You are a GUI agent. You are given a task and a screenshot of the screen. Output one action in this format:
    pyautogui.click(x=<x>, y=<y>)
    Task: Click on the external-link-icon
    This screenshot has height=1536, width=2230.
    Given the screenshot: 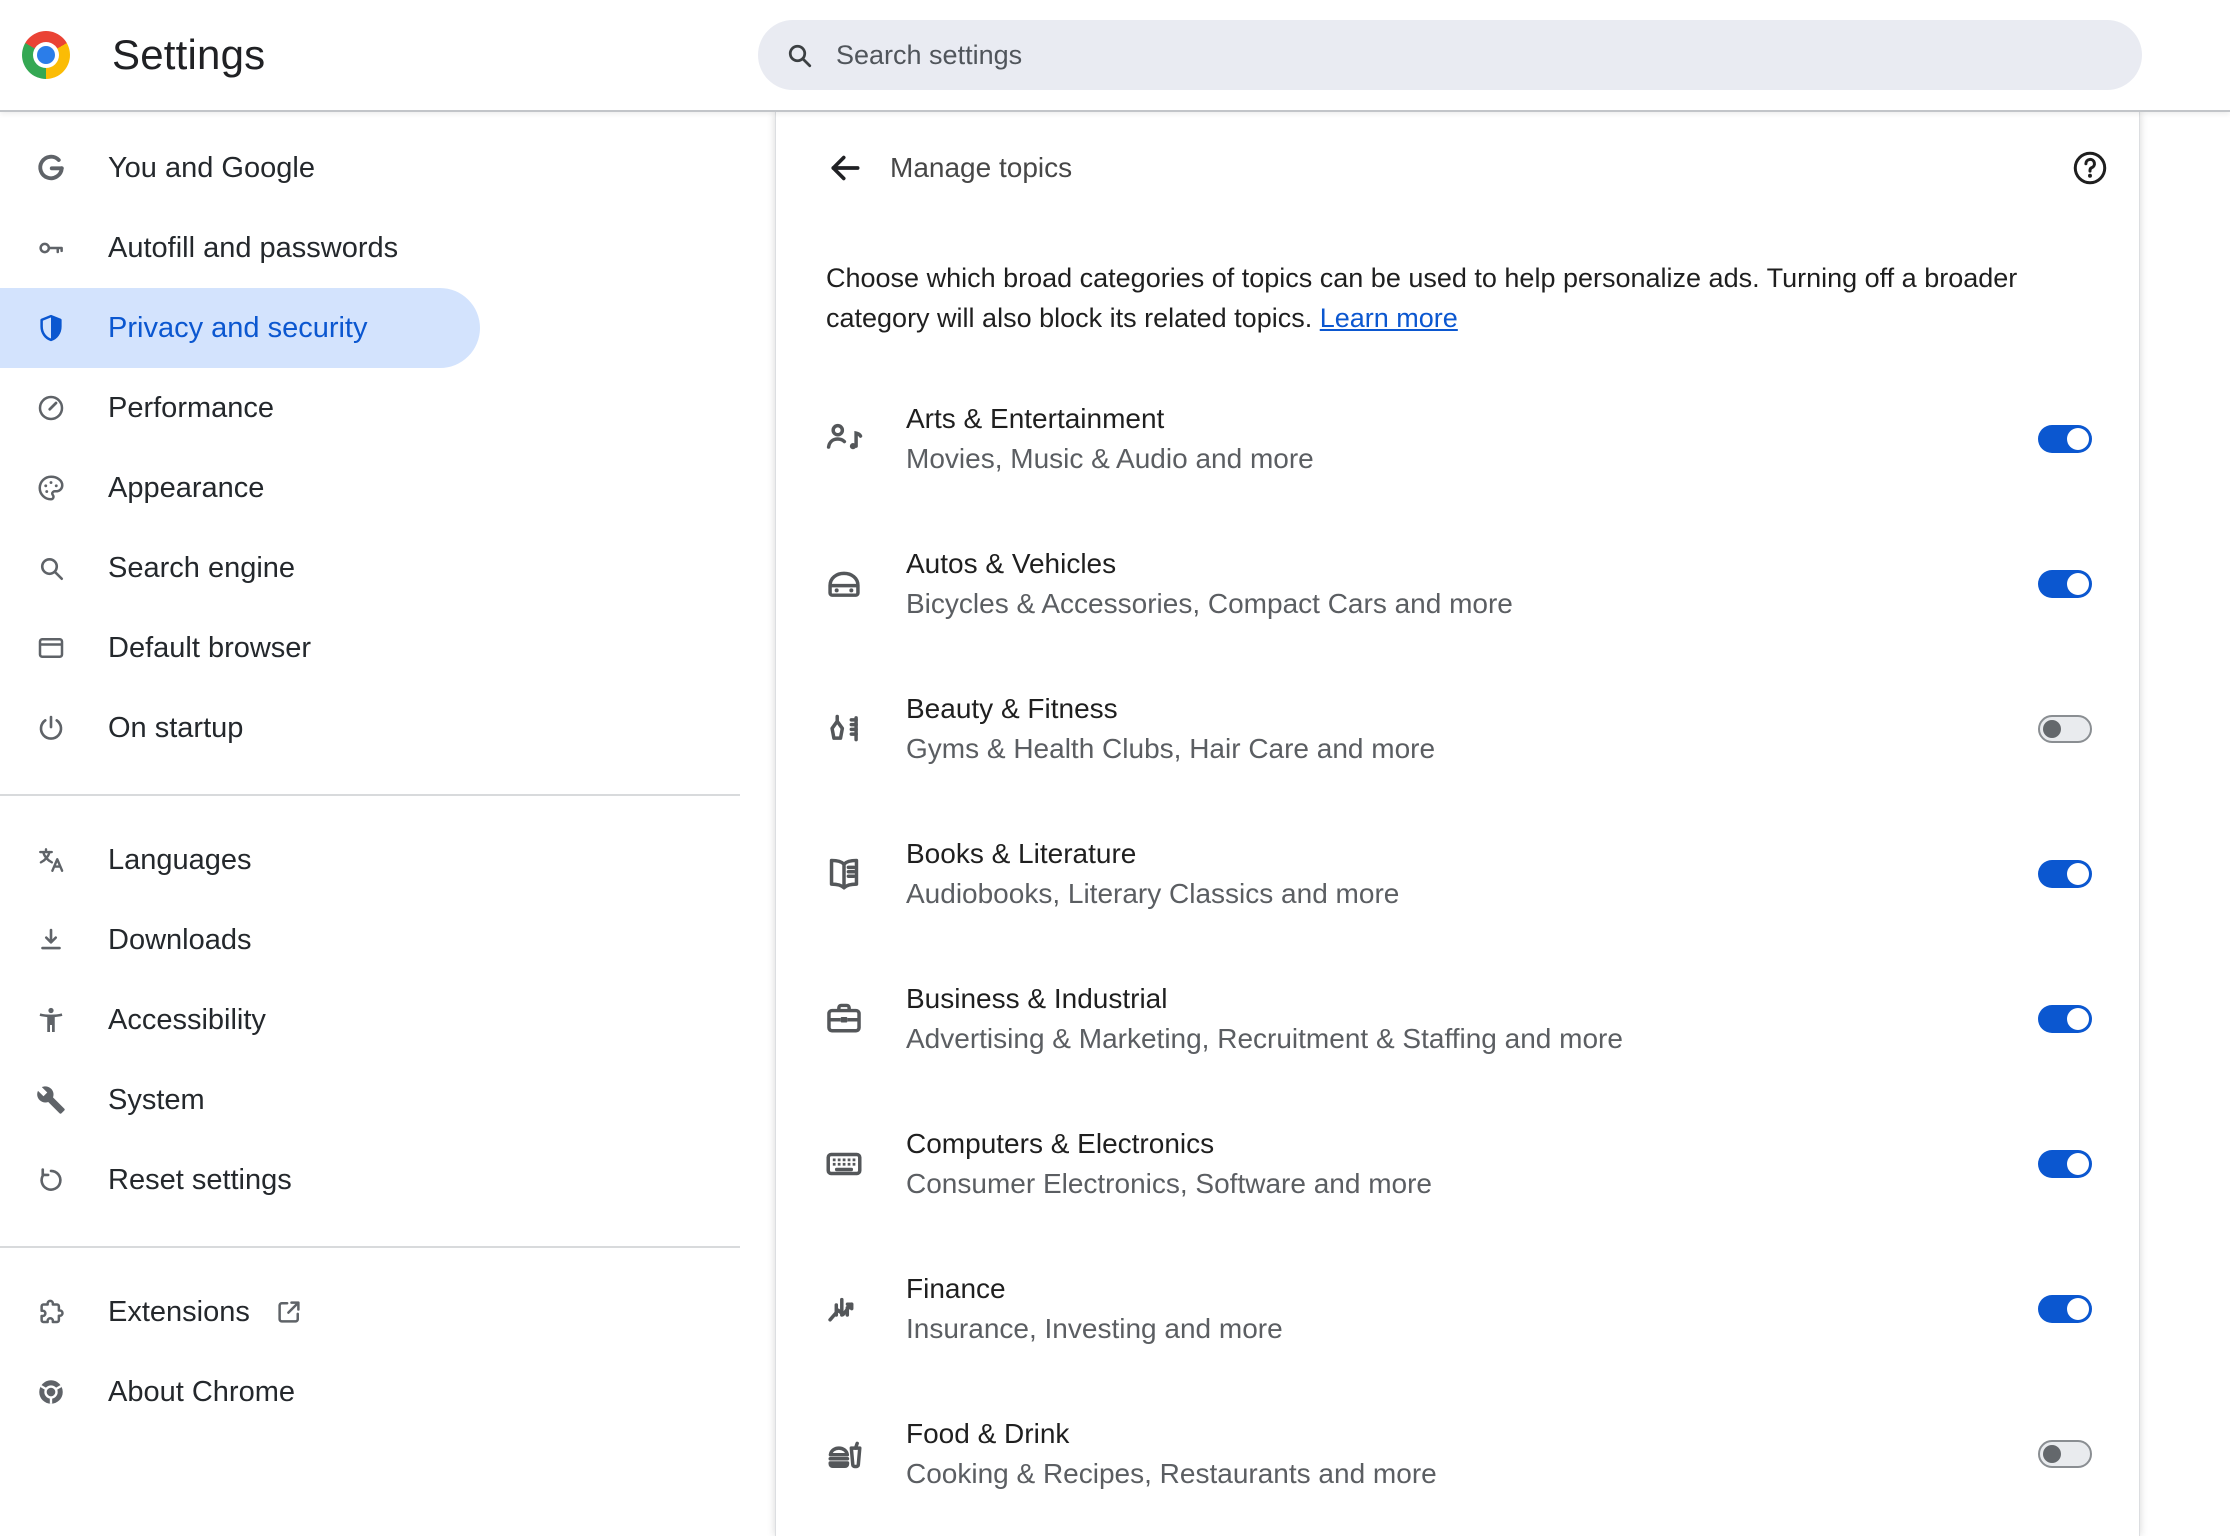 What is the action you would take?
    pyautogui.click(x=289, y=1312)
    